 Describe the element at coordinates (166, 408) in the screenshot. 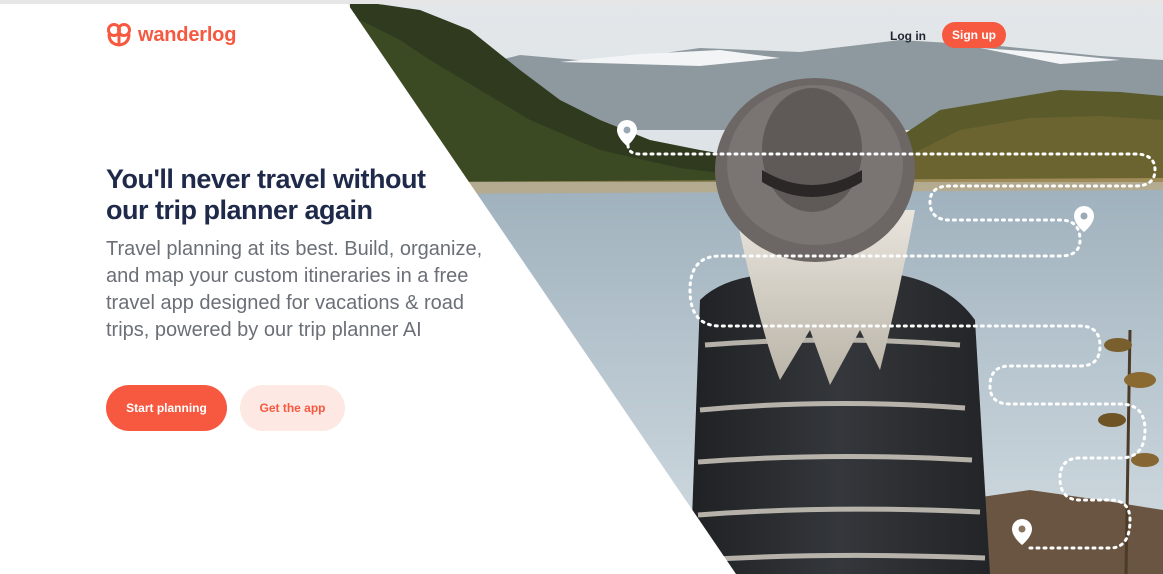

I see `start-planning-button: Start planning` at that location.